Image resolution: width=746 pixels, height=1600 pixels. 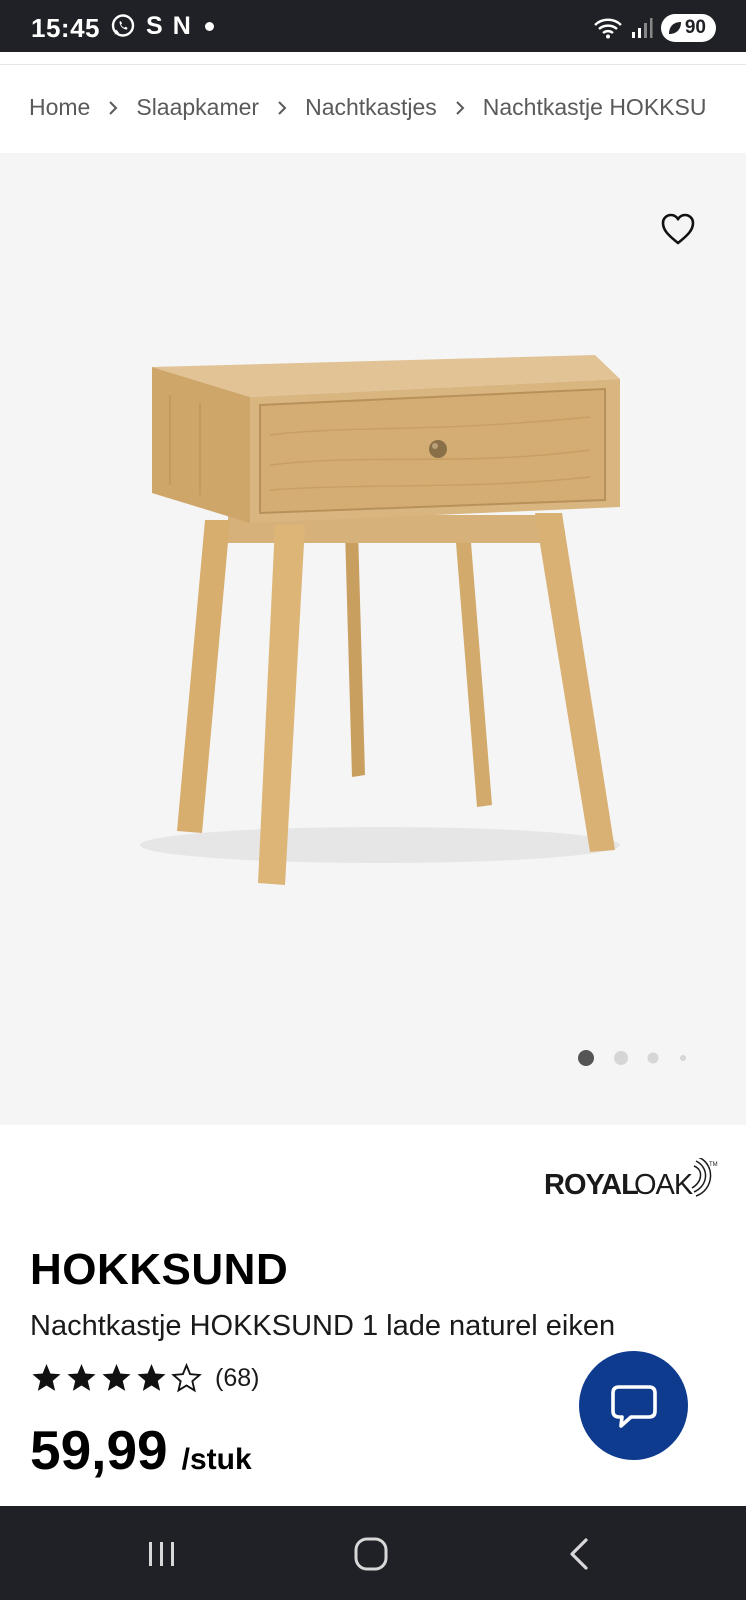 I want to click on breadcrumb-current: Nachtkastje HOKKSU, so click(x=595, y=107).